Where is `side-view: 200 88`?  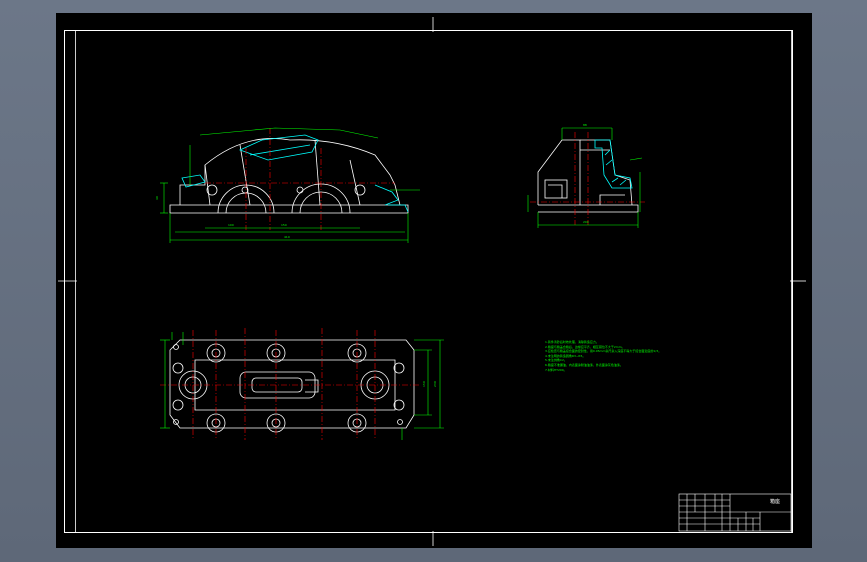
side-view: 200 88 is located at coordinates (586, 175).